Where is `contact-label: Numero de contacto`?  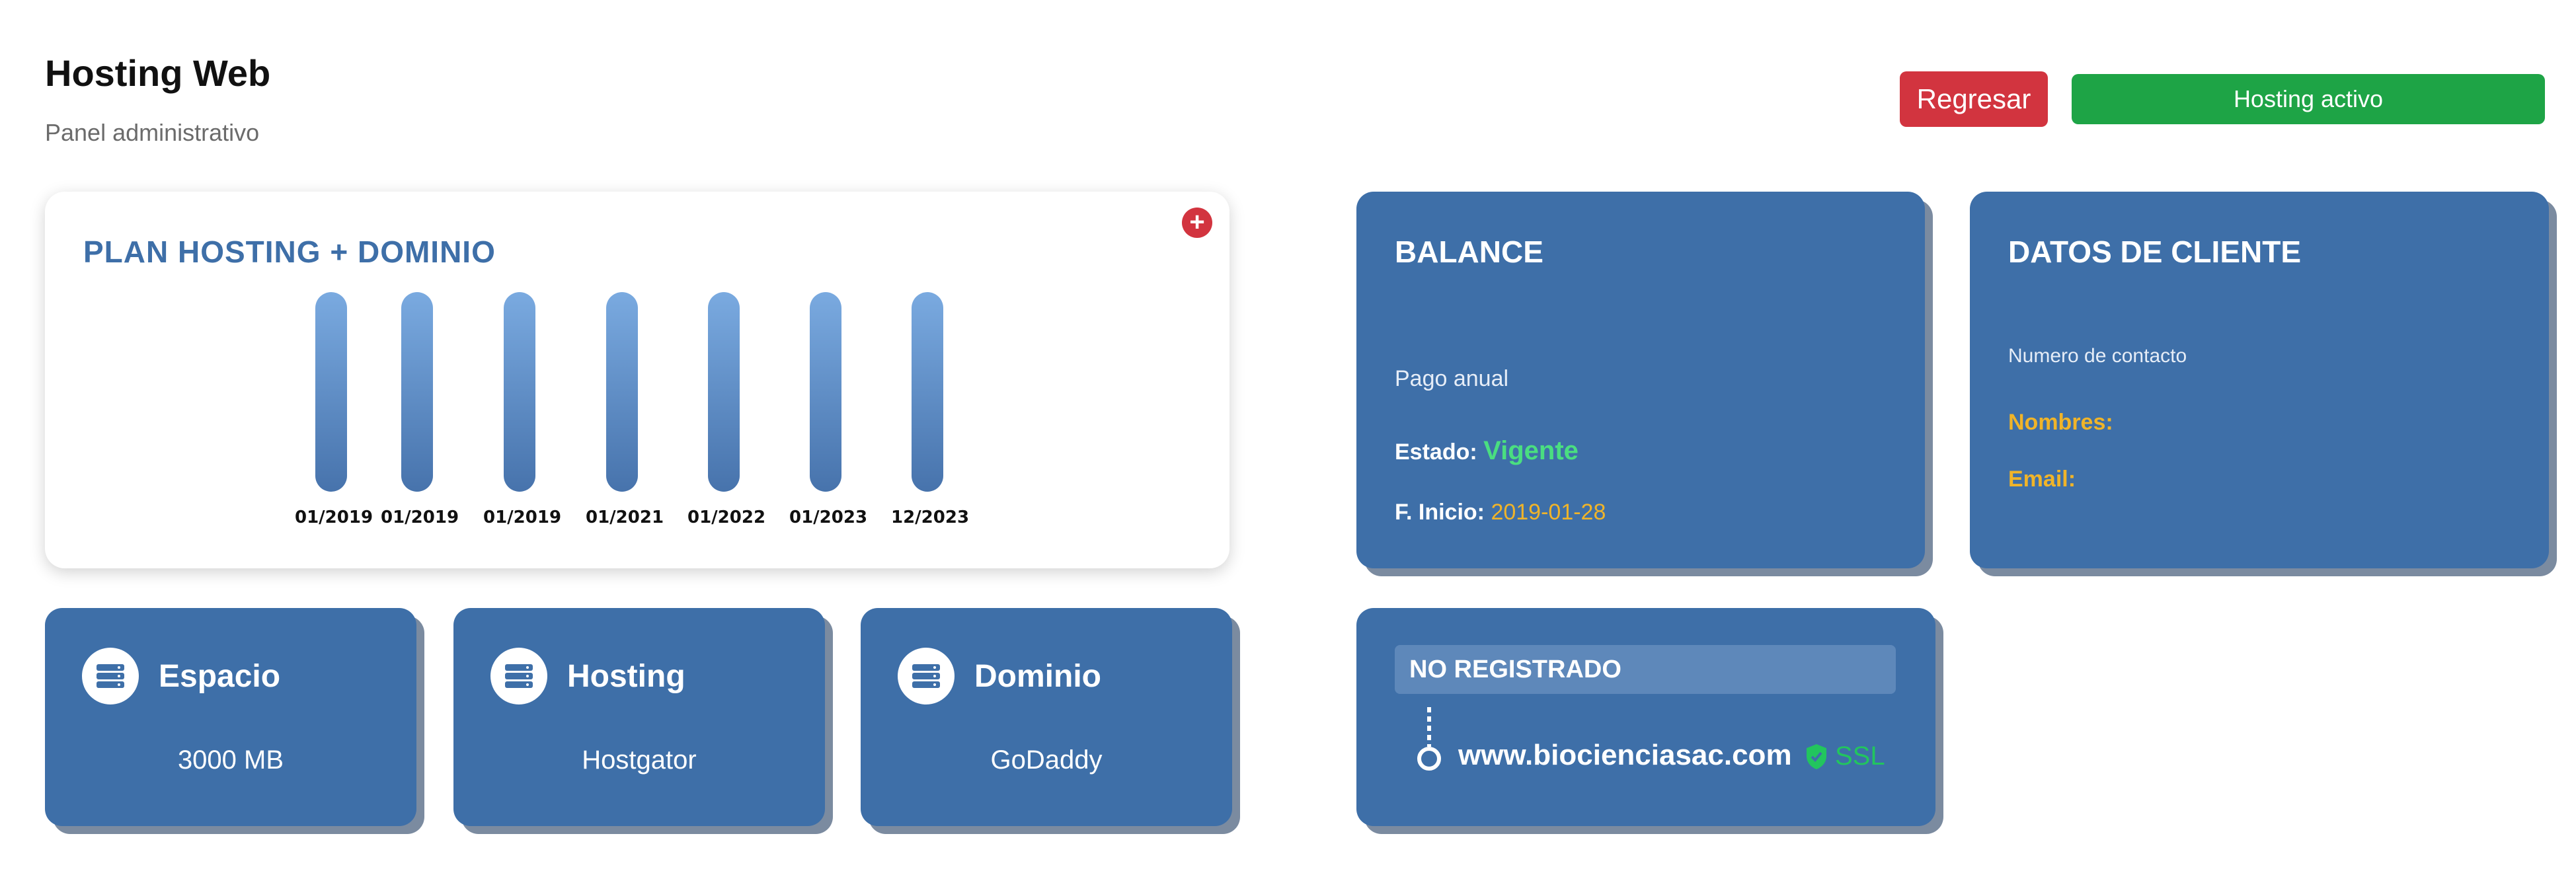 contact-label: Numero de contacto is located at coordinates (2097, 356).